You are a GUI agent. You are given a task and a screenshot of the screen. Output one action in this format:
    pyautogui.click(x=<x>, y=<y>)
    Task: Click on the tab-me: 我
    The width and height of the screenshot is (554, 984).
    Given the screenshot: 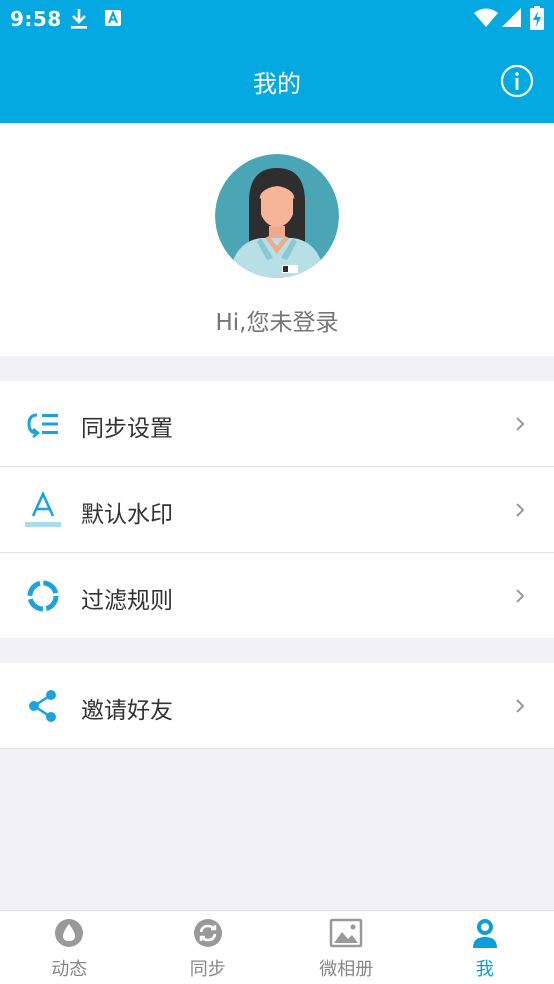 What is the action you would take?
    pyautogui.click(x=485, y=947)
    